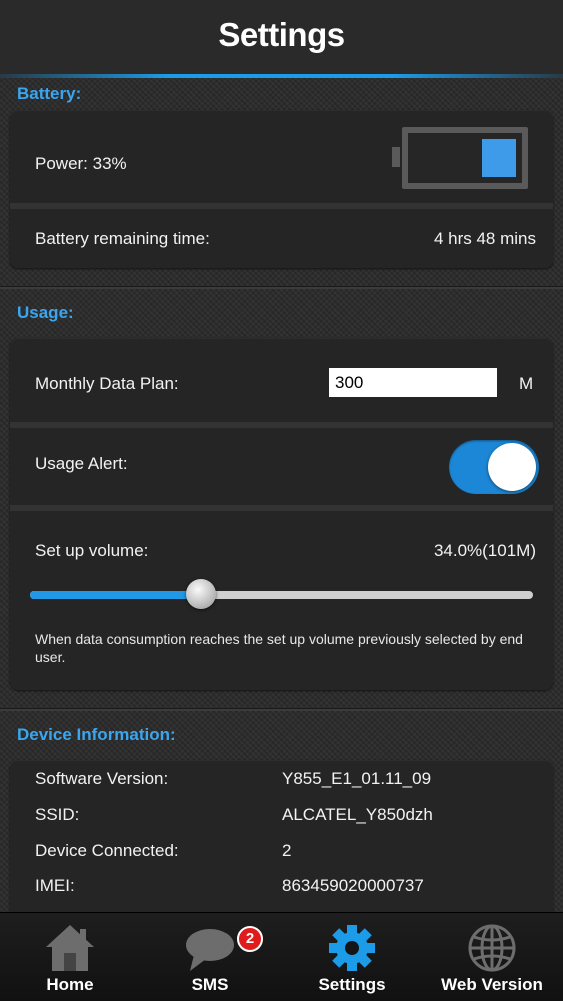  I want to click on gear-icon, so click(352, 948).